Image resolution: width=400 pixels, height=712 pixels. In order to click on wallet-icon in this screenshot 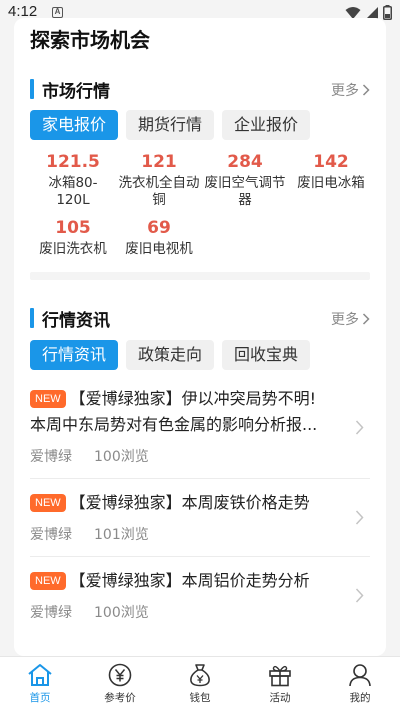, I will do `click(200, 675)`.